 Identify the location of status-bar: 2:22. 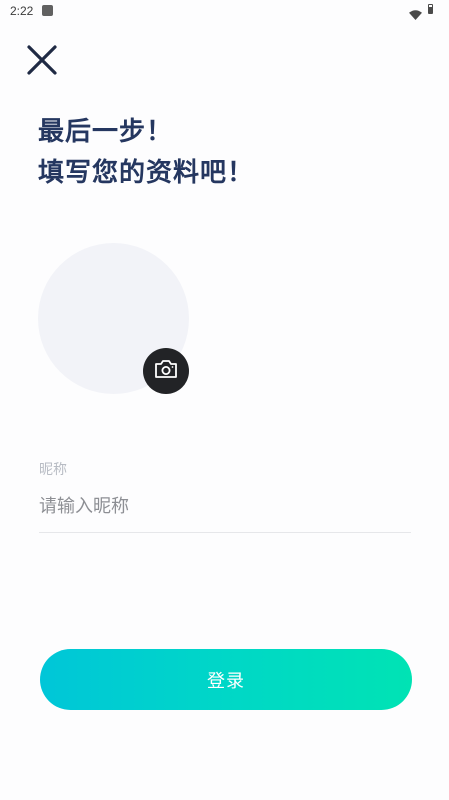
(224, 12).